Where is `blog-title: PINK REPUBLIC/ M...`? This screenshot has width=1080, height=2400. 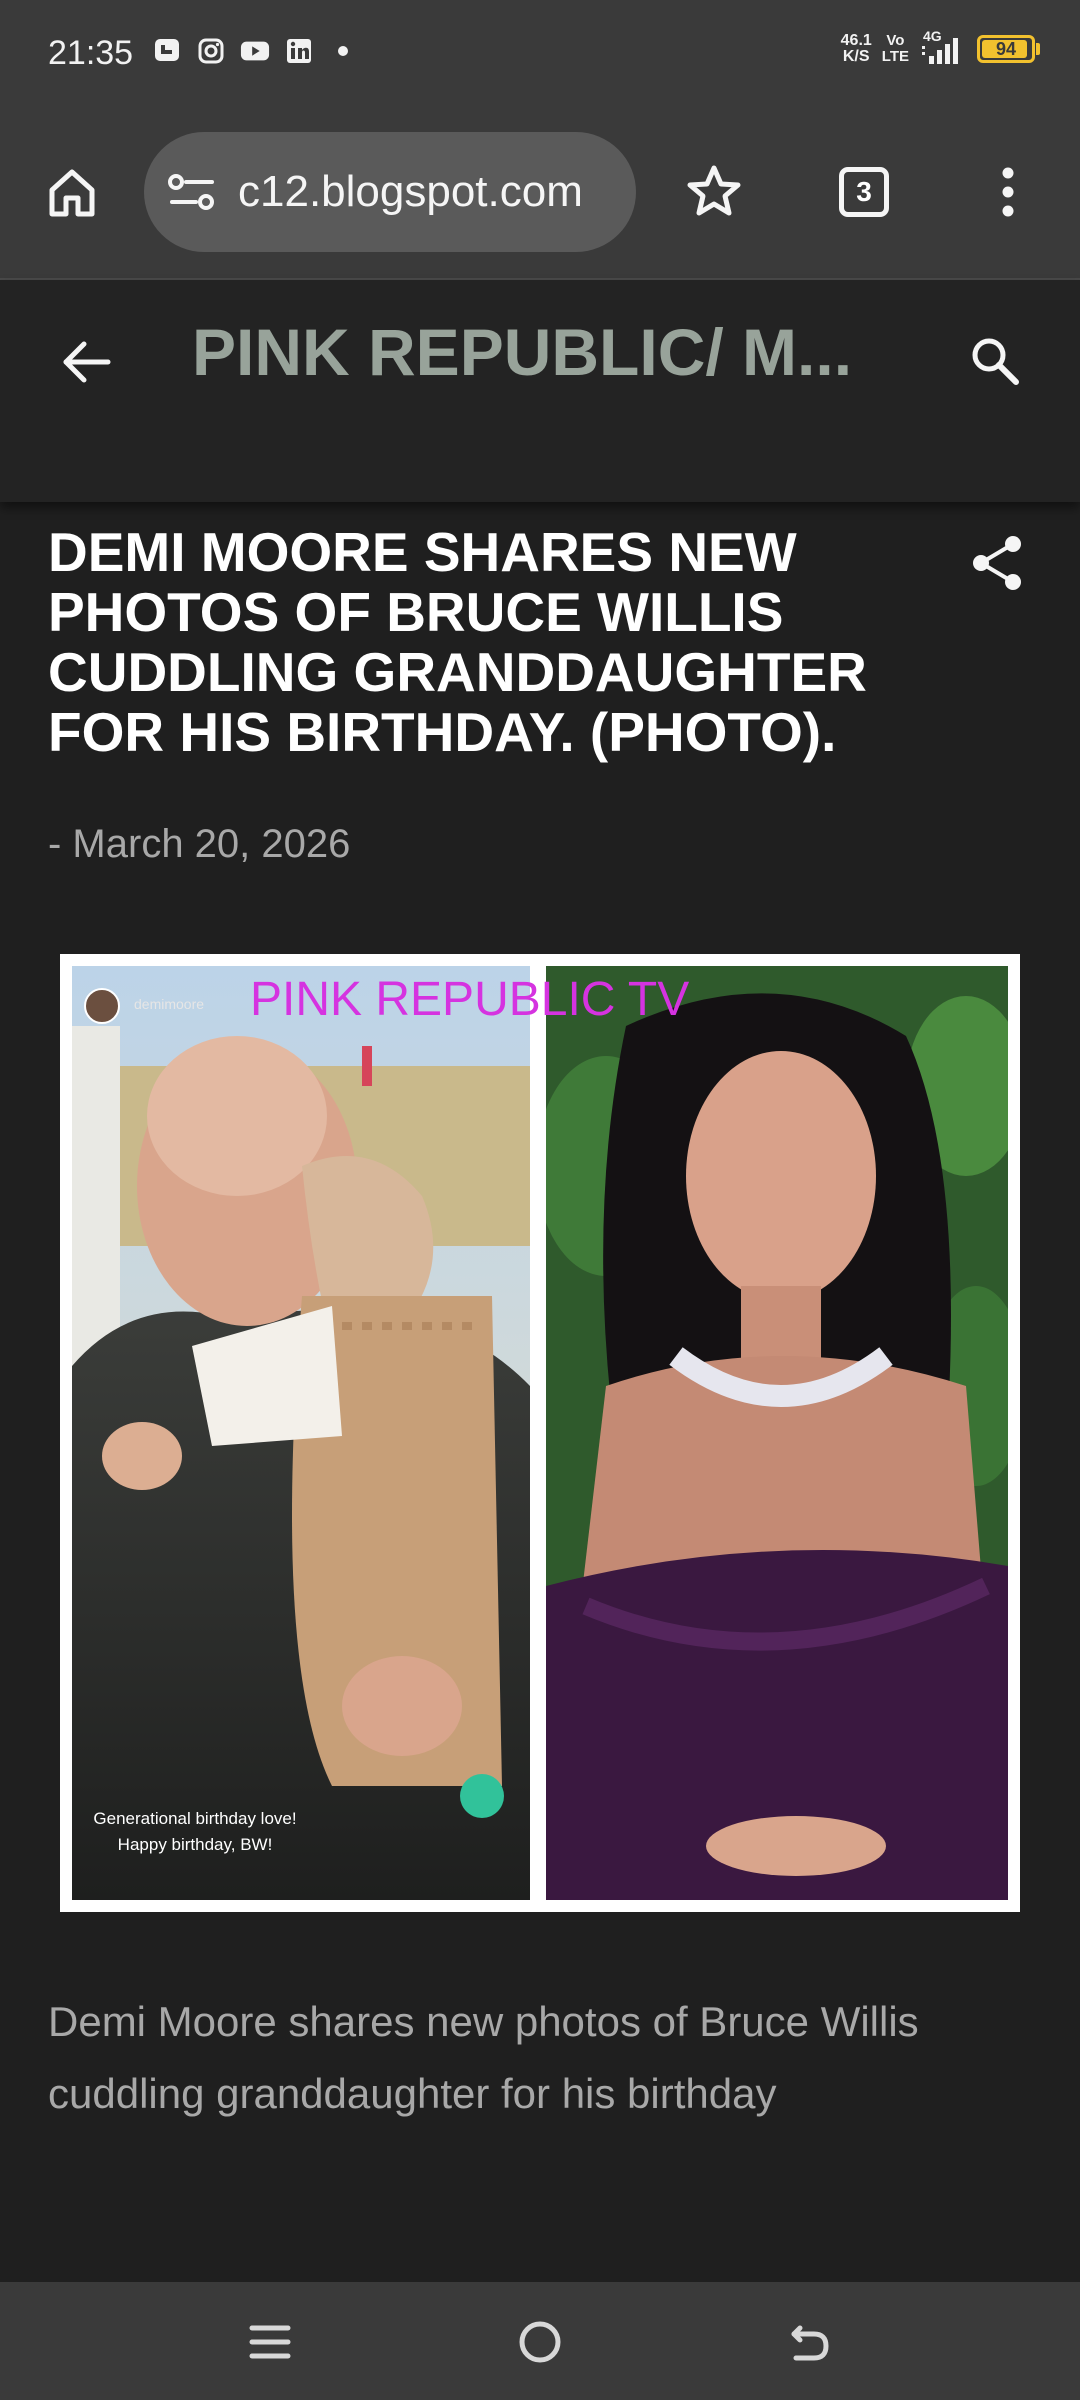 blog-title: PINK REPUBLIC/ M... is located at coordinates (532, 352).